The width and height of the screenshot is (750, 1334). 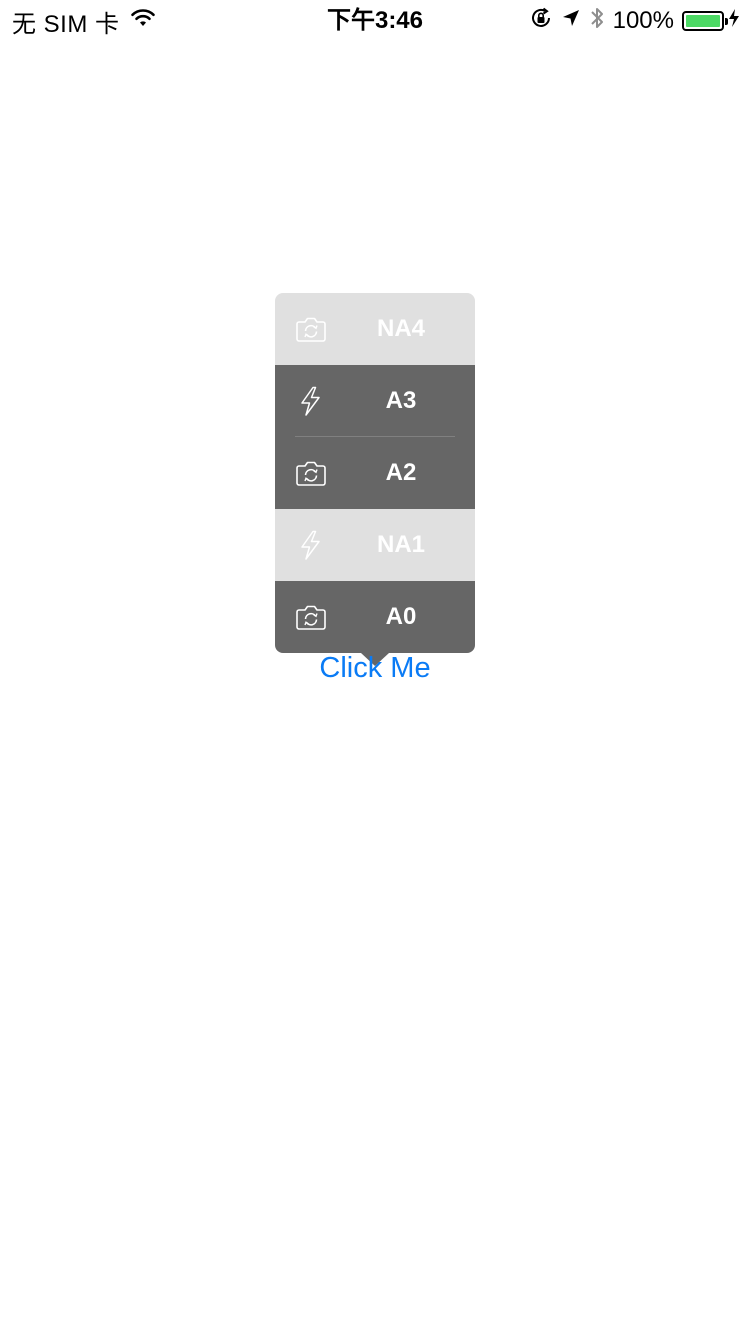 I want to click on battery-percent: 100%, so click(x=643, y=20).